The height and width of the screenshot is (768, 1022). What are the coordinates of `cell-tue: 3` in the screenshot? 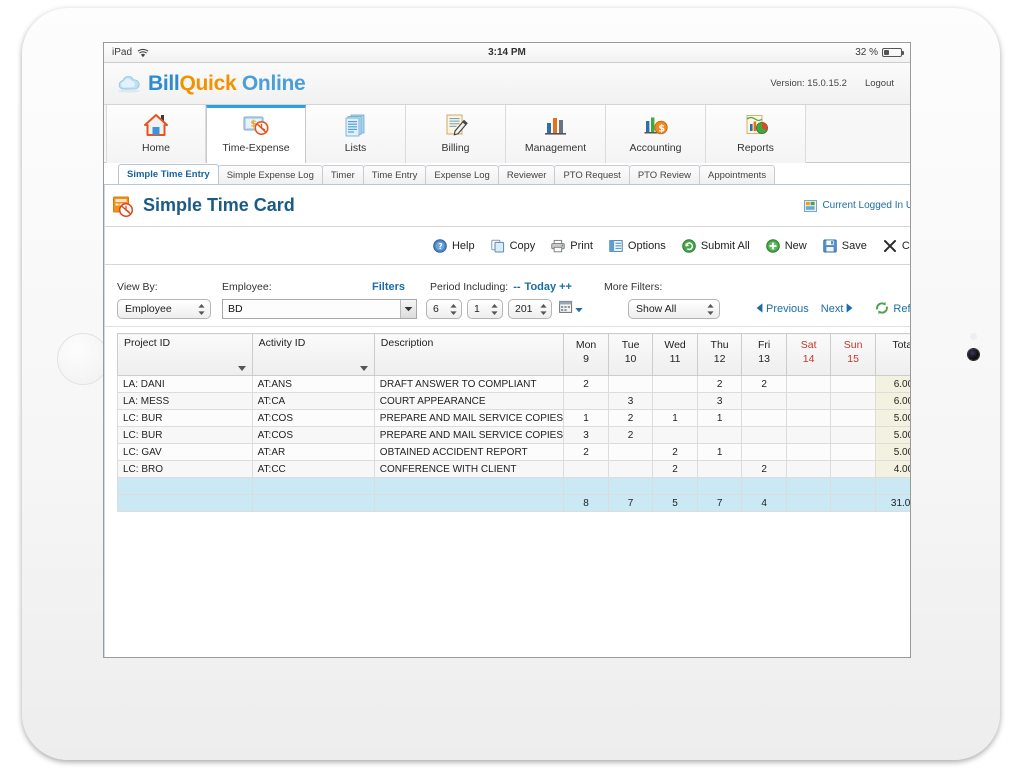 It's located at (630, 401).